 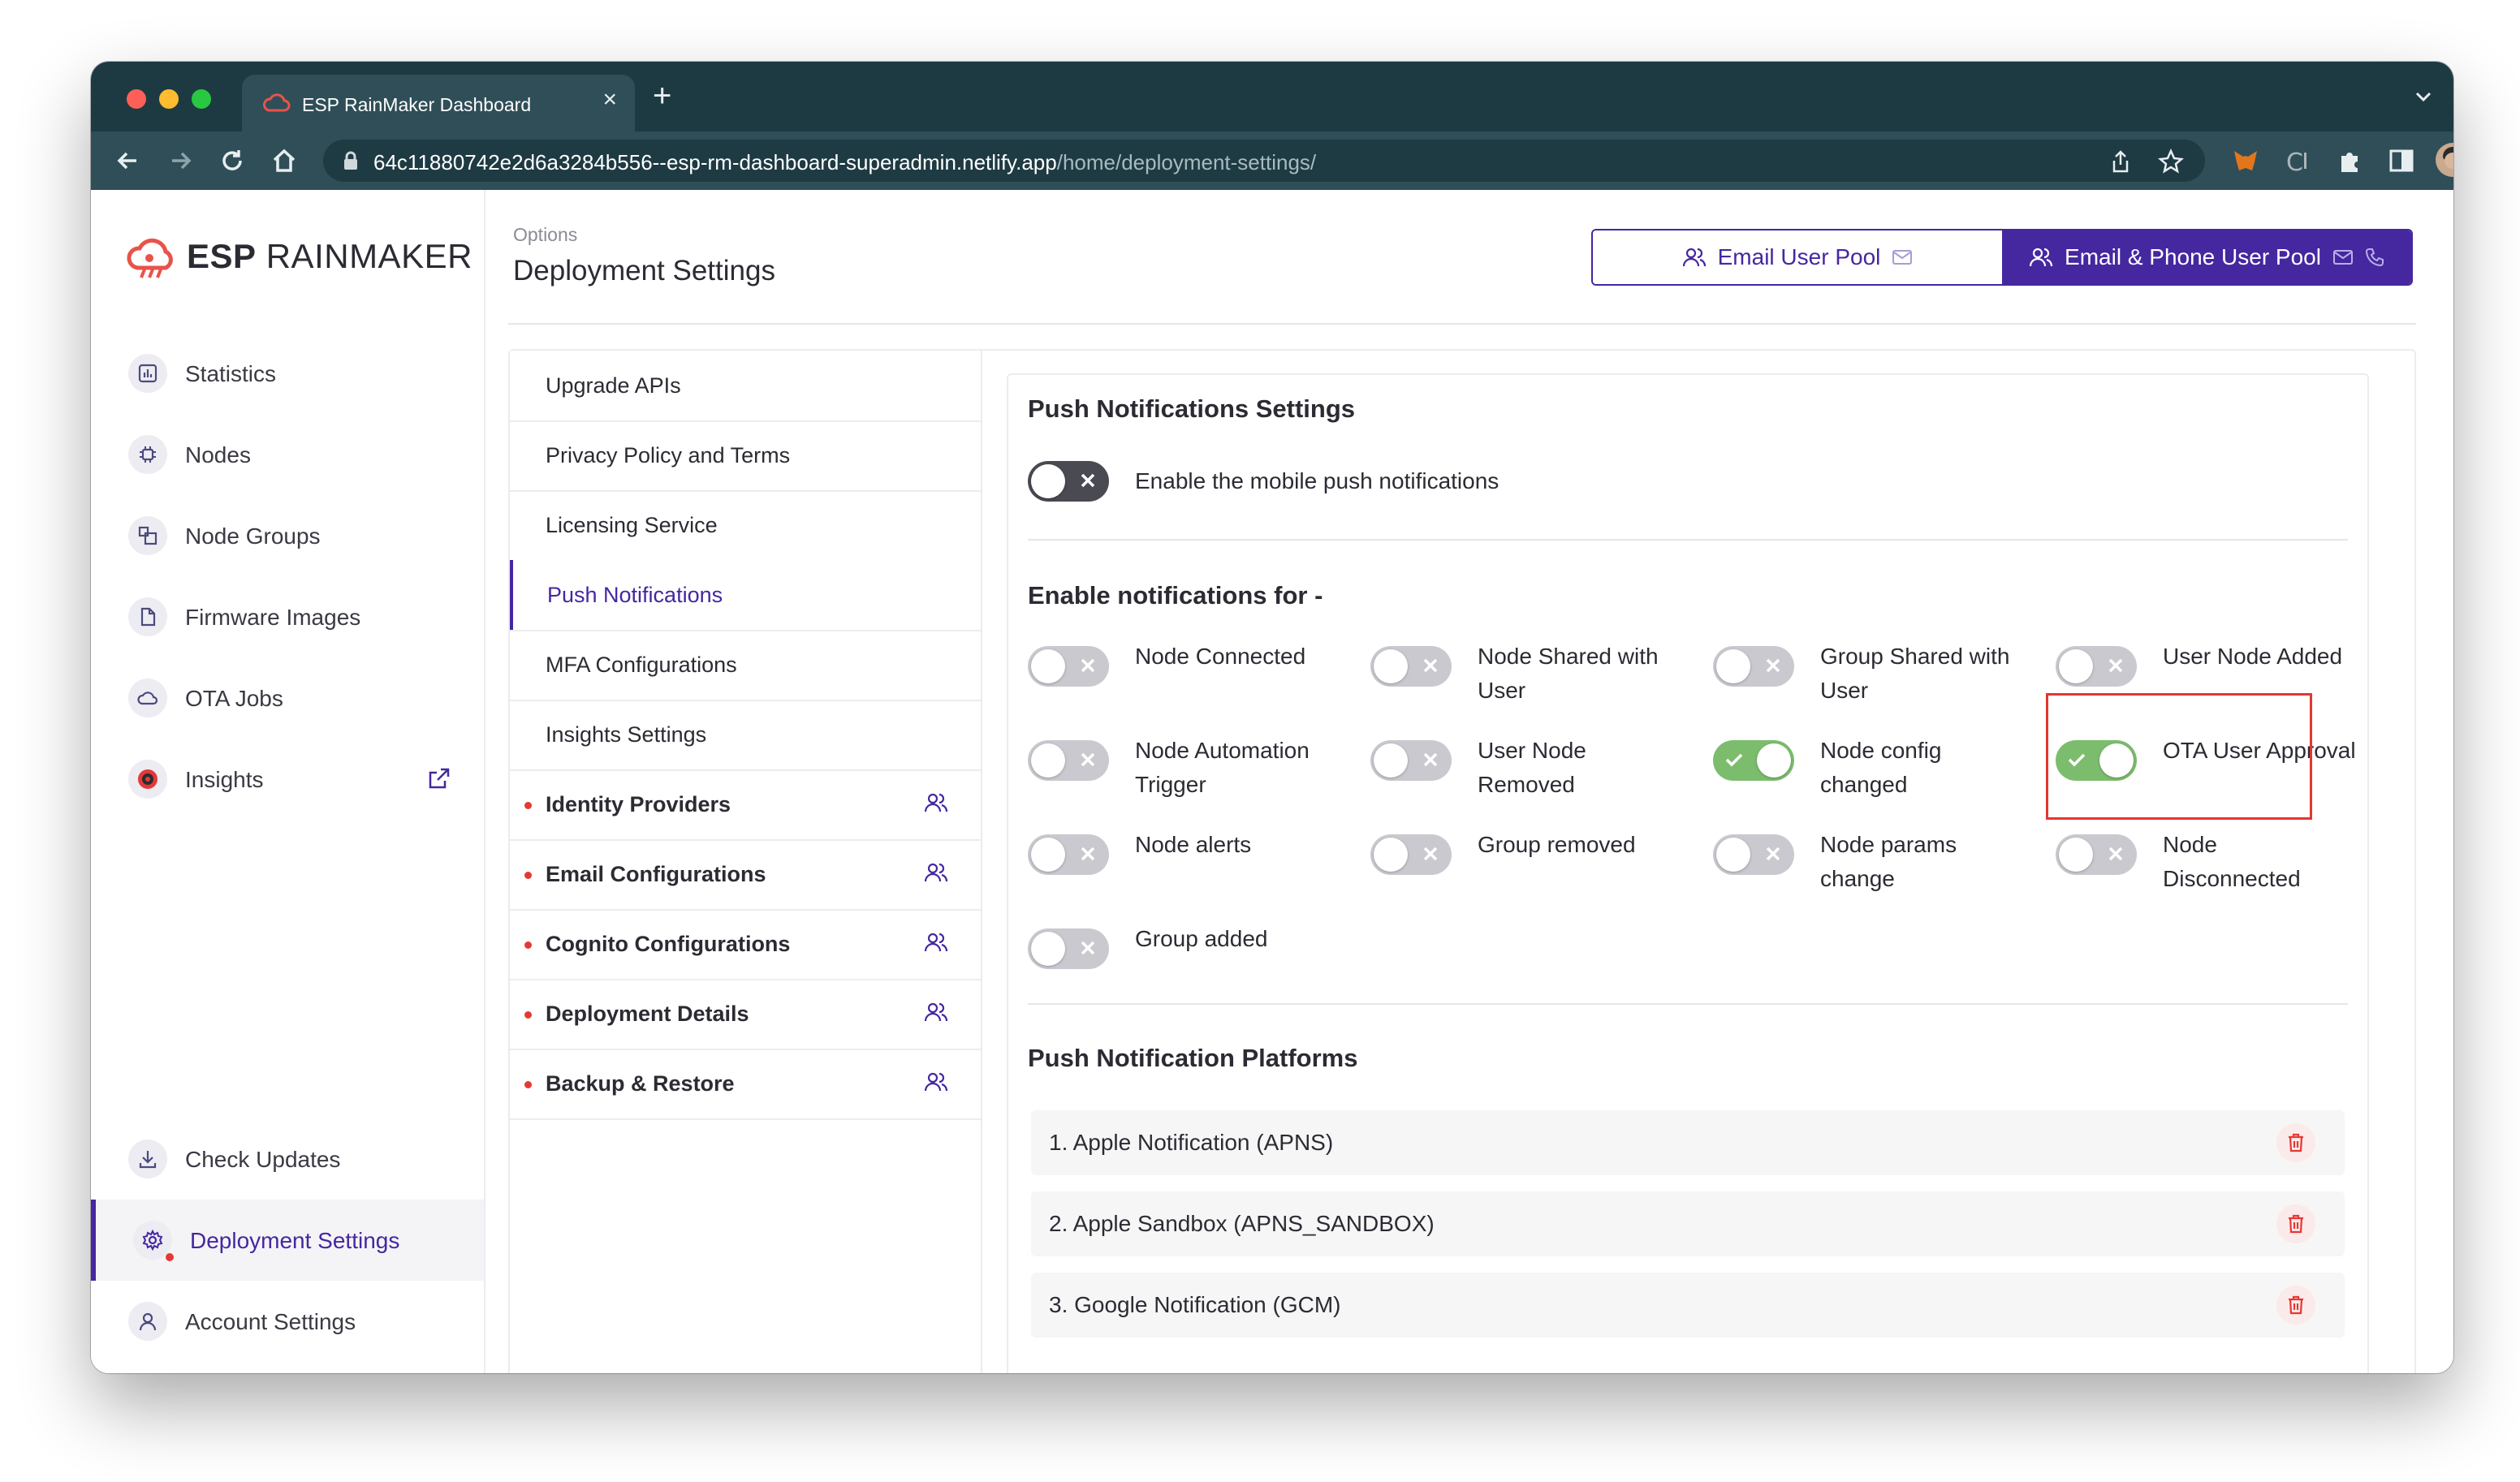 What do you see at coordinates (233, 160) in the screenshot?
I see `reload-icon` at bounding box center [233, 160].